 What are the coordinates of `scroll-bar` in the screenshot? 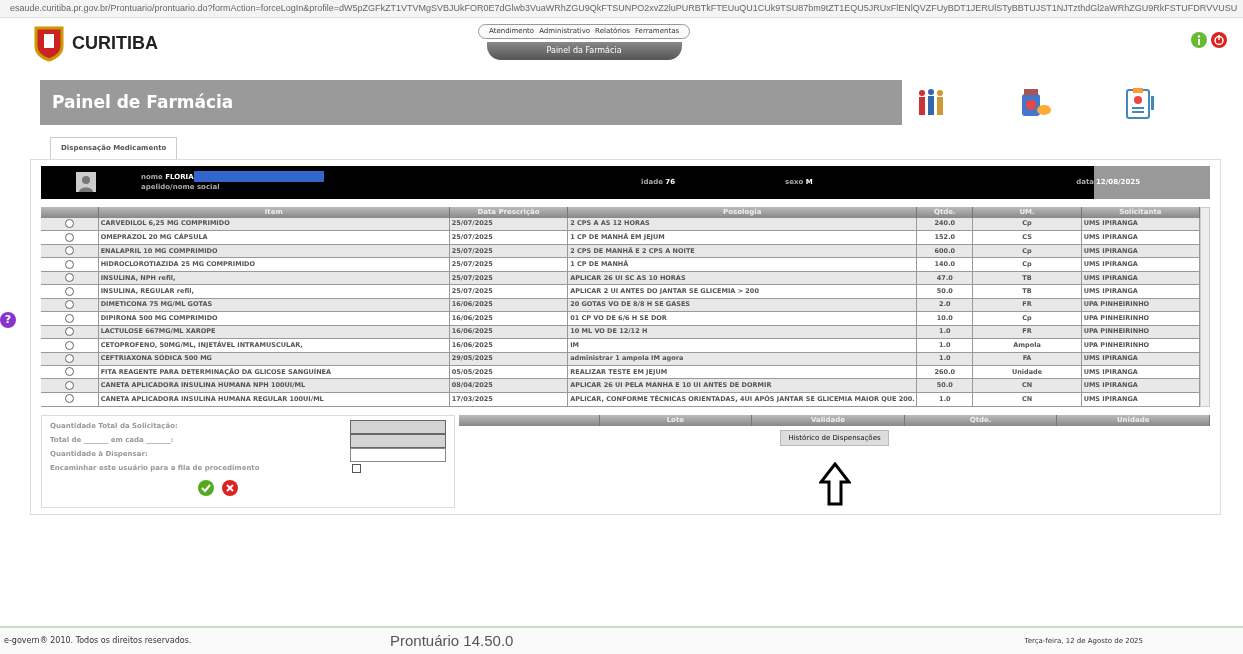 It's located at (1205, 306).